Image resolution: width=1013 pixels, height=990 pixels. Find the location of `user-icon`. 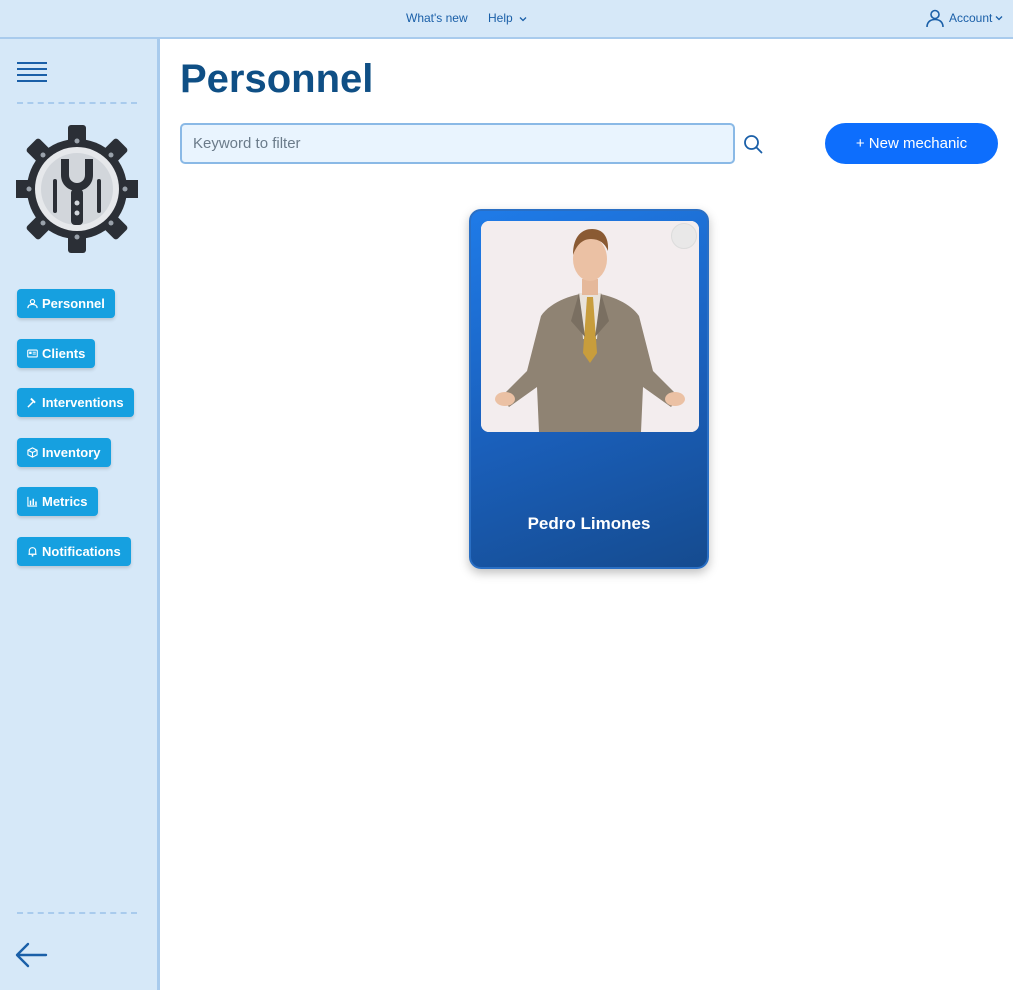

user-icon is located at coordinates (935, 18).